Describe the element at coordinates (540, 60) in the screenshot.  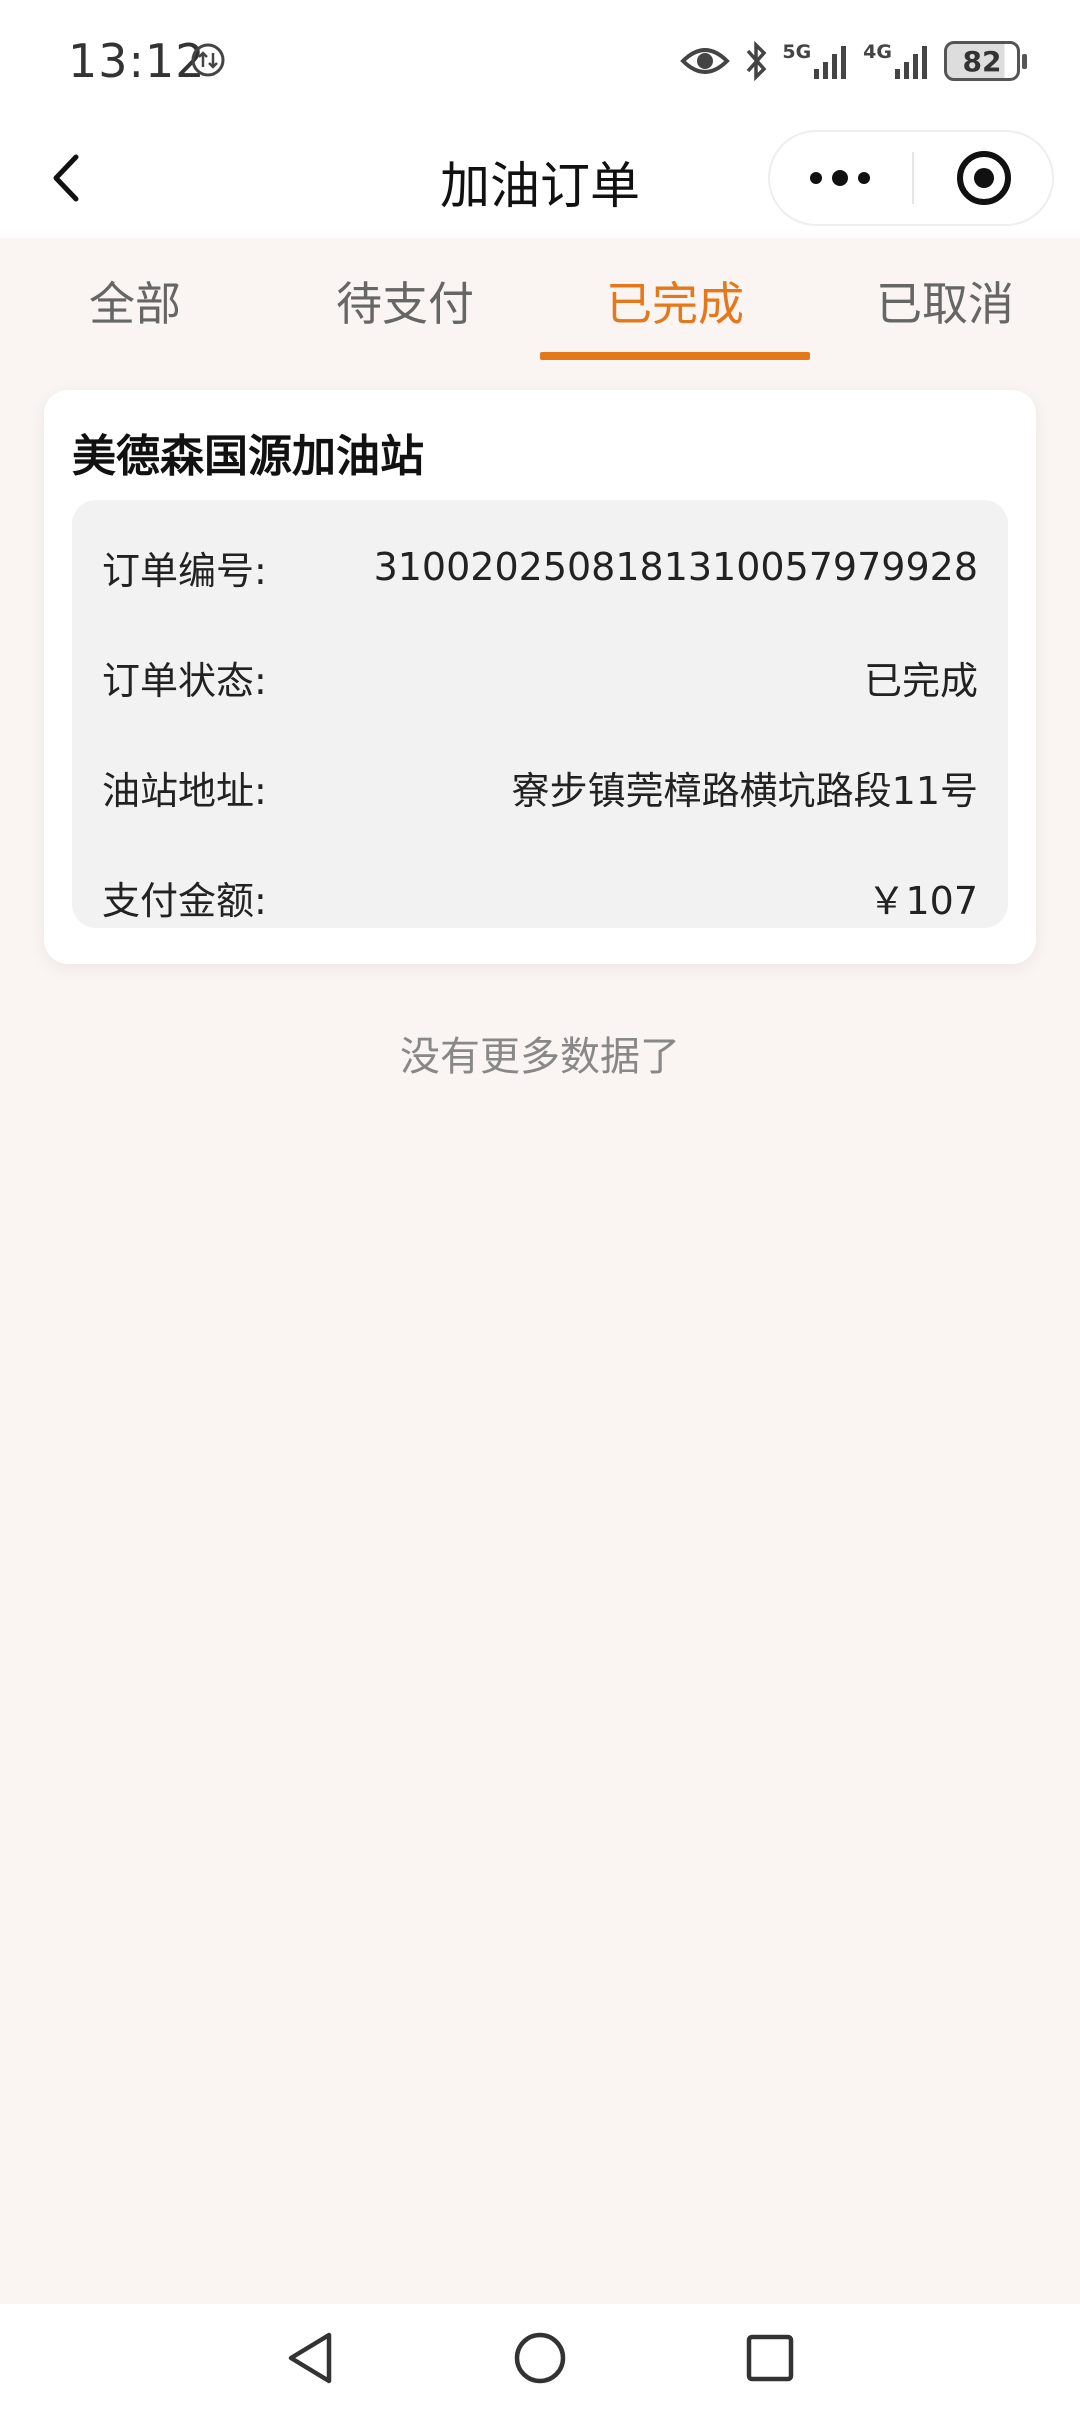
I see `status-bar: 13:12 5G 4G 82` at that location.